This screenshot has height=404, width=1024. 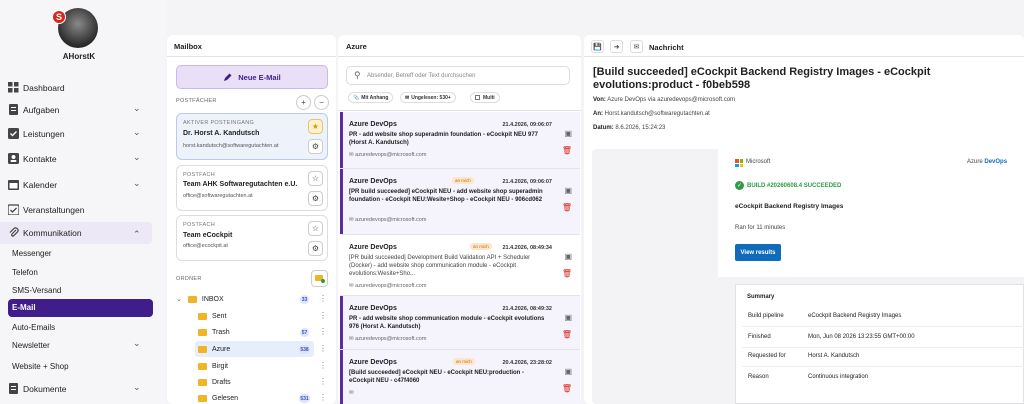 I want to click on folder-item: Drafts, so click(x=214, y=382).